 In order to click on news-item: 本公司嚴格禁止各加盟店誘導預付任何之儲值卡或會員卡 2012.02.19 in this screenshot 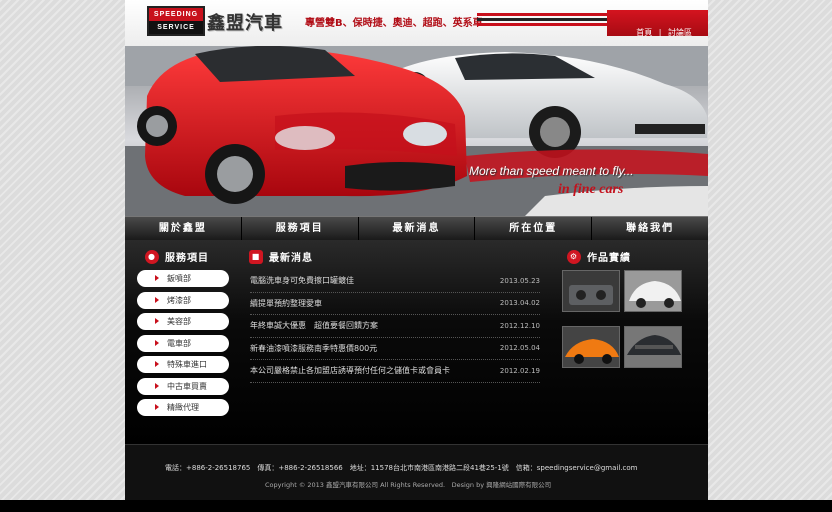, I will do `click(395, 371)`.